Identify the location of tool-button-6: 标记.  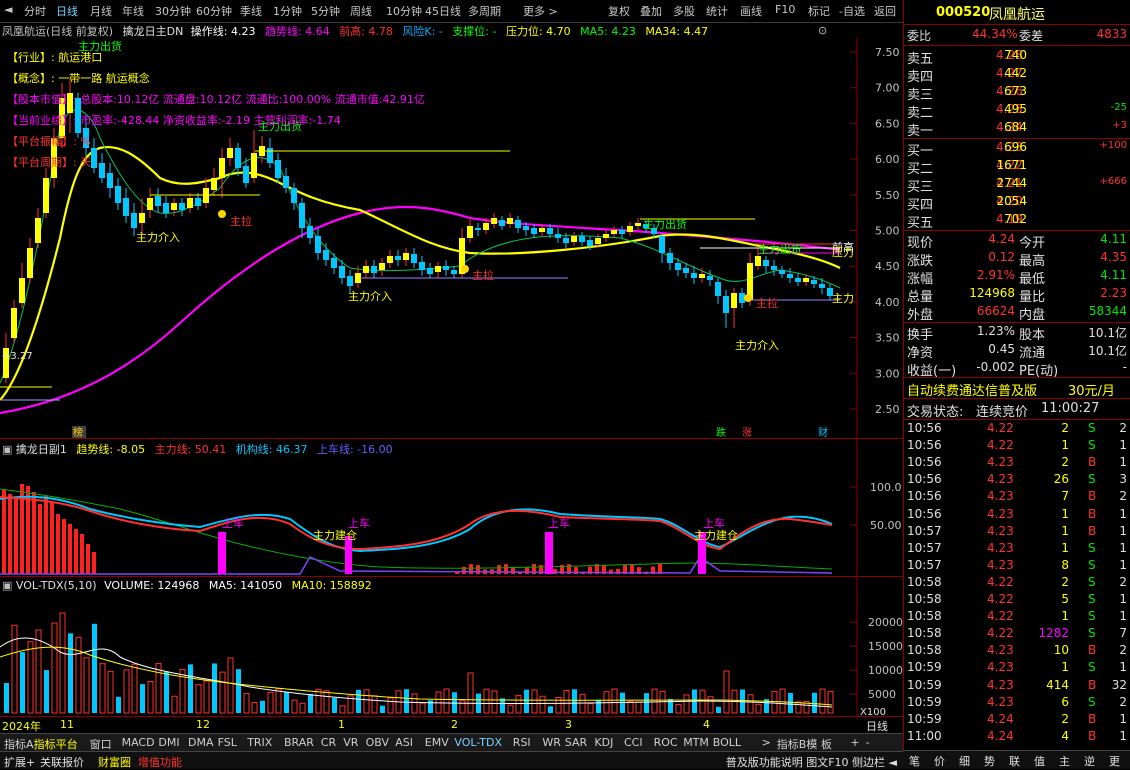
(819, 11).